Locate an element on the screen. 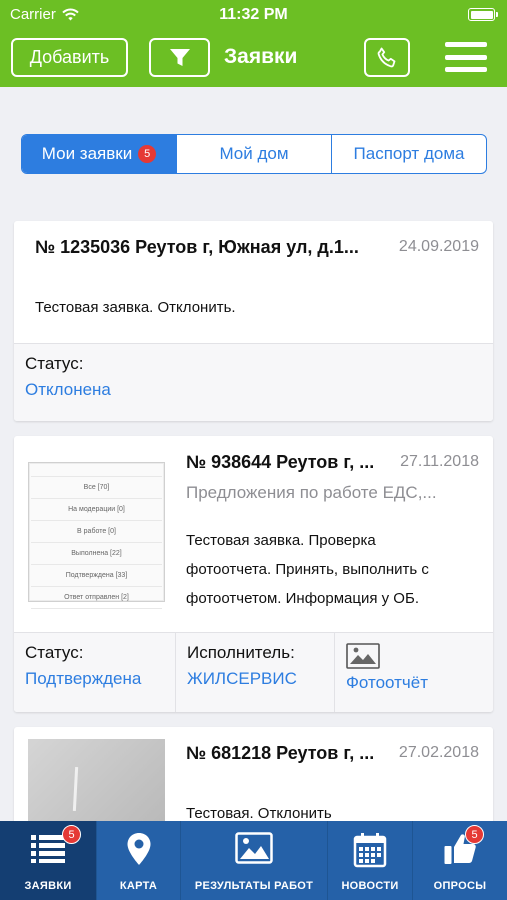 The image size is (507, 900). executor-value: ЖИЛСЕРВИС is located at coordinates (242, 678).